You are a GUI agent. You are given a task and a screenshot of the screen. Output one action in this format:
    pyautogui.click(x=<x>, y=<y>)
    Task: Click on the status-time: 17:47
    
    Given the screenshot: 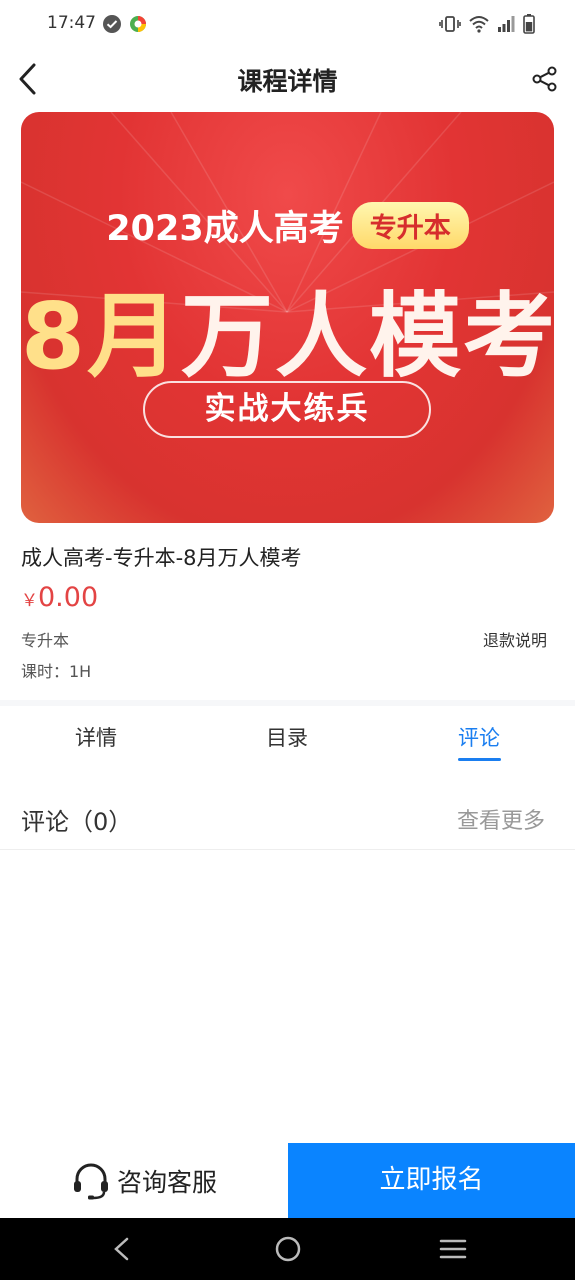 What is the action you would take?
    pyautogui.click(x=71, y=23)
    